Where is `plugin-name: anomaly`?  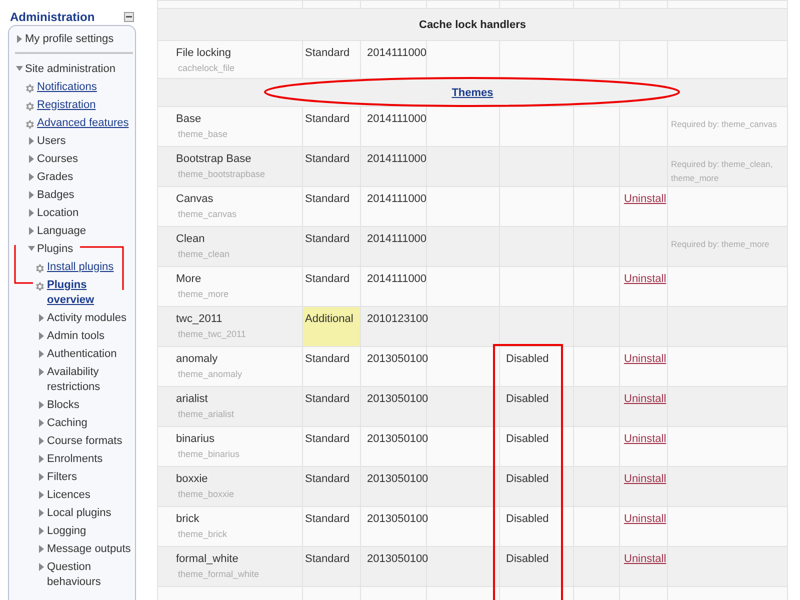 plugin-name: anomaly is located at coordinates (197, 359).